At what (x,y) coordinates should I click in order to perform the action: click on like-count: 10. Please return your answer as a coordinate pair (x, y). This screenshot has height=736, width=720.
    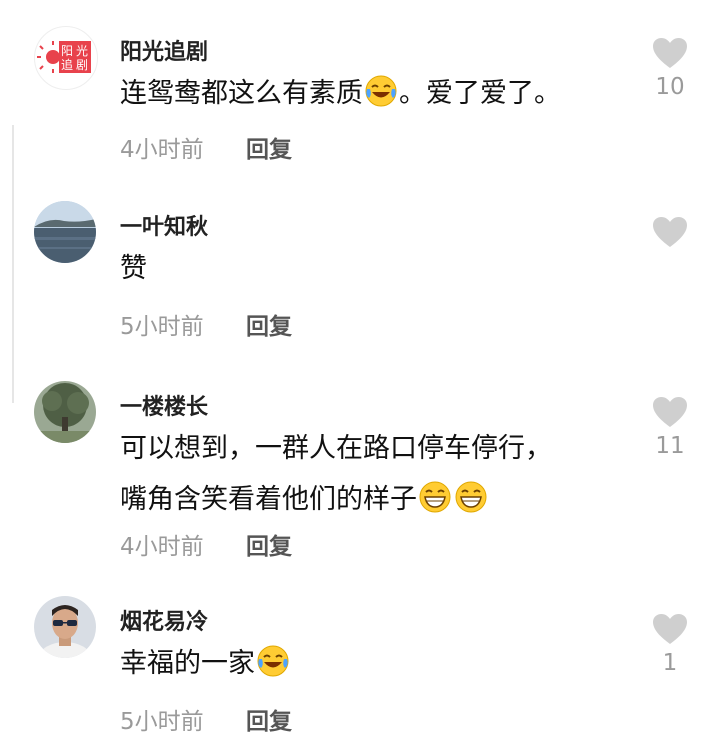
    Looking at the image, I should click on (670, 87).